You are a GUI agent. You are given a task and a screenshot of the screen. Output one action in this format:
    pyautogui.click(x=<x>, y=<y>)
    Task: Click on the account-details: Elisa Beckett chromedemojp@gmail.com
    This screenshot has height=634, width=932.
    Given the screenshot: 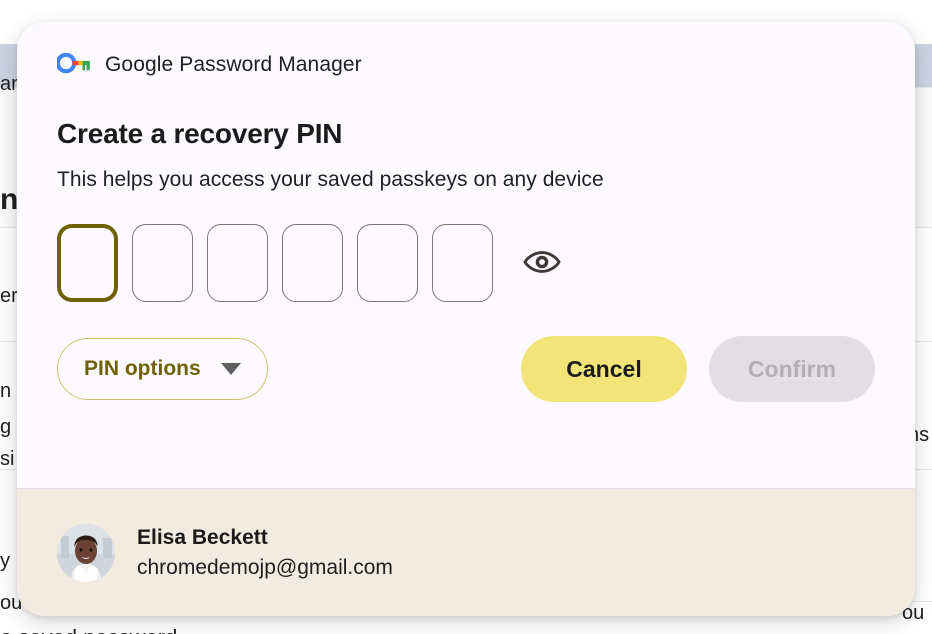 What is the action you would take?
    pyautogui.click(x=265, y=553)
    